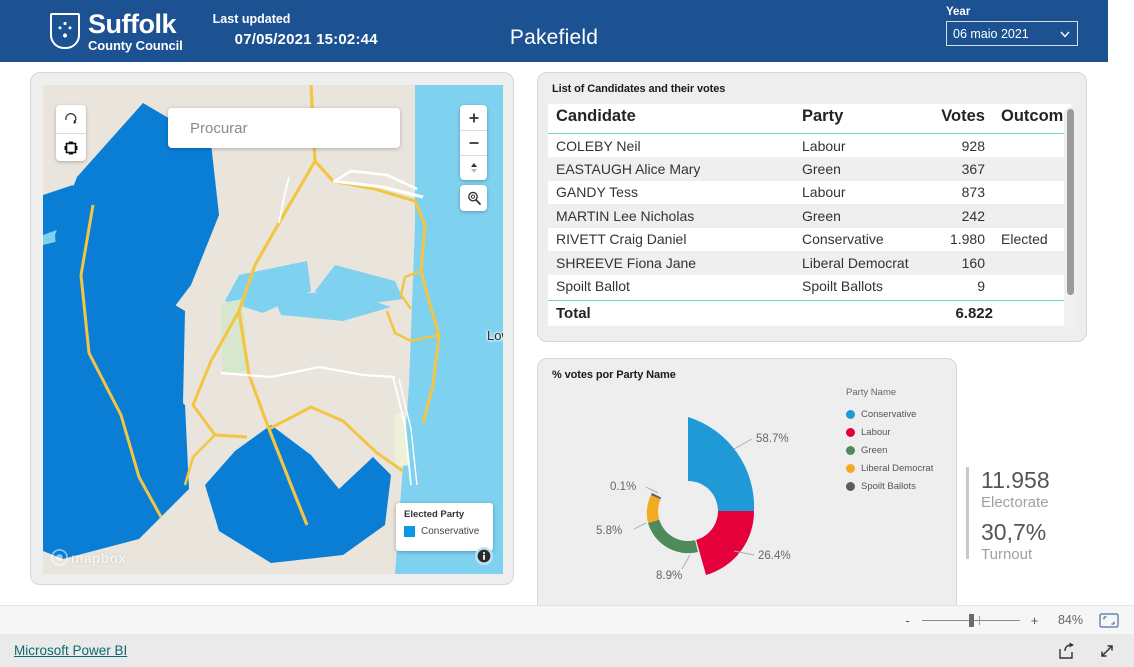 The height and width of the screenshot is (667, 1134). I want to click on cell-votes: 9, so click(981, 286).